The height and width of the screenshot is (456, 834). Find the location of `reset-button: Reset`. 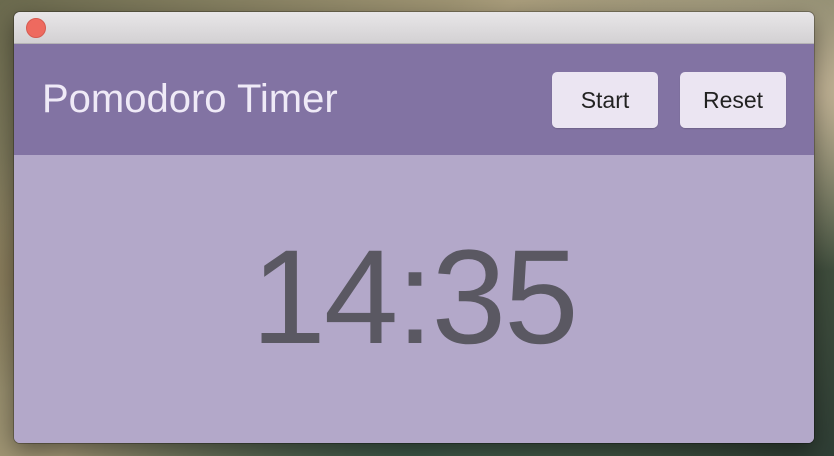

reset-button: Reset is located at coordinates (733, 100).